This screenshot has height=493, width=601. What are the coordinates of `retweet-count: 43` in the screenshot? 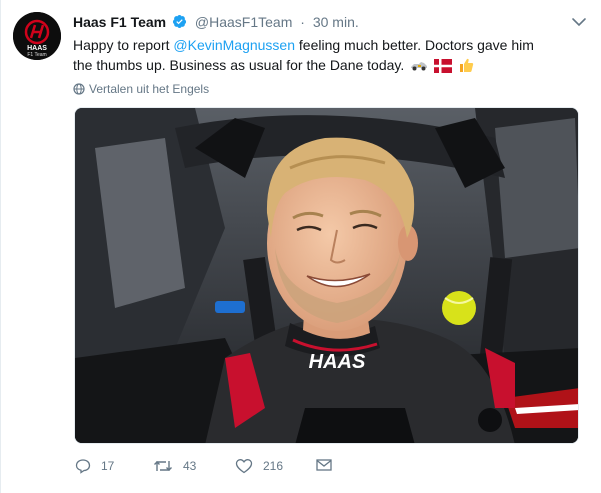 It's located at (190, 466).